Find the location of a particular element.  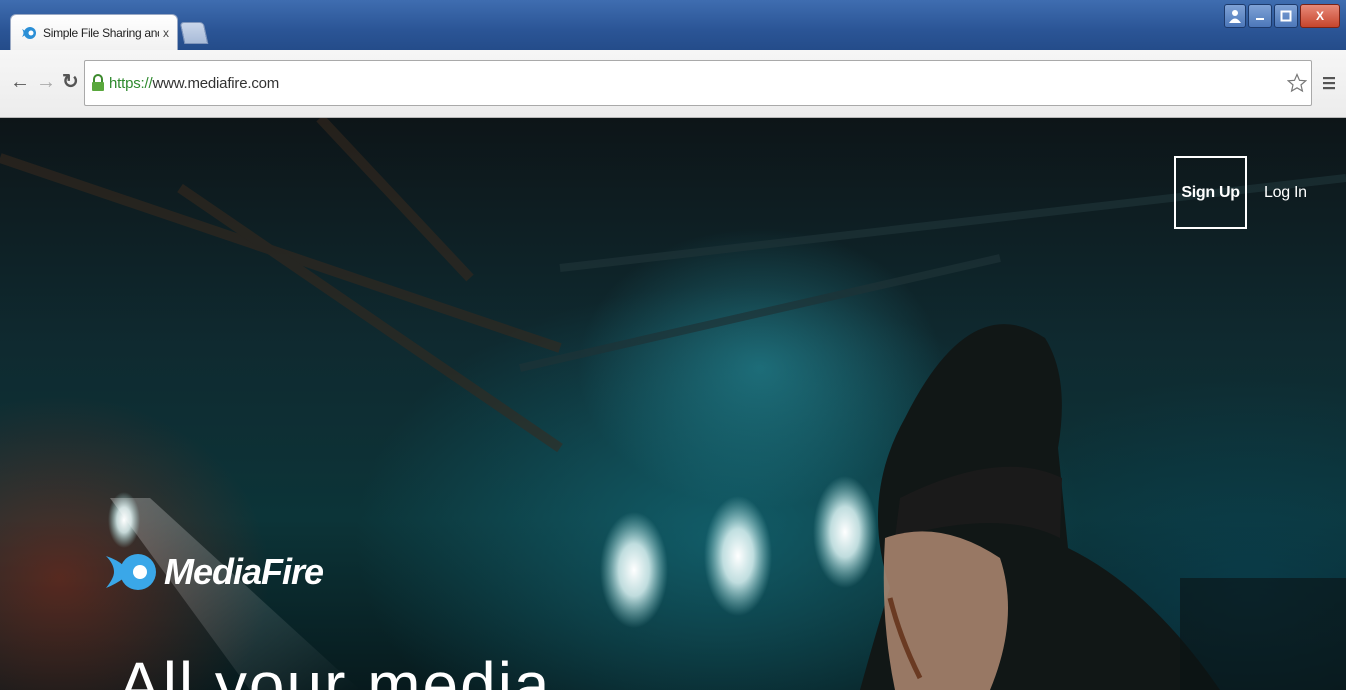

signup-button: Sign Up is located at coordinates (1210, 192).